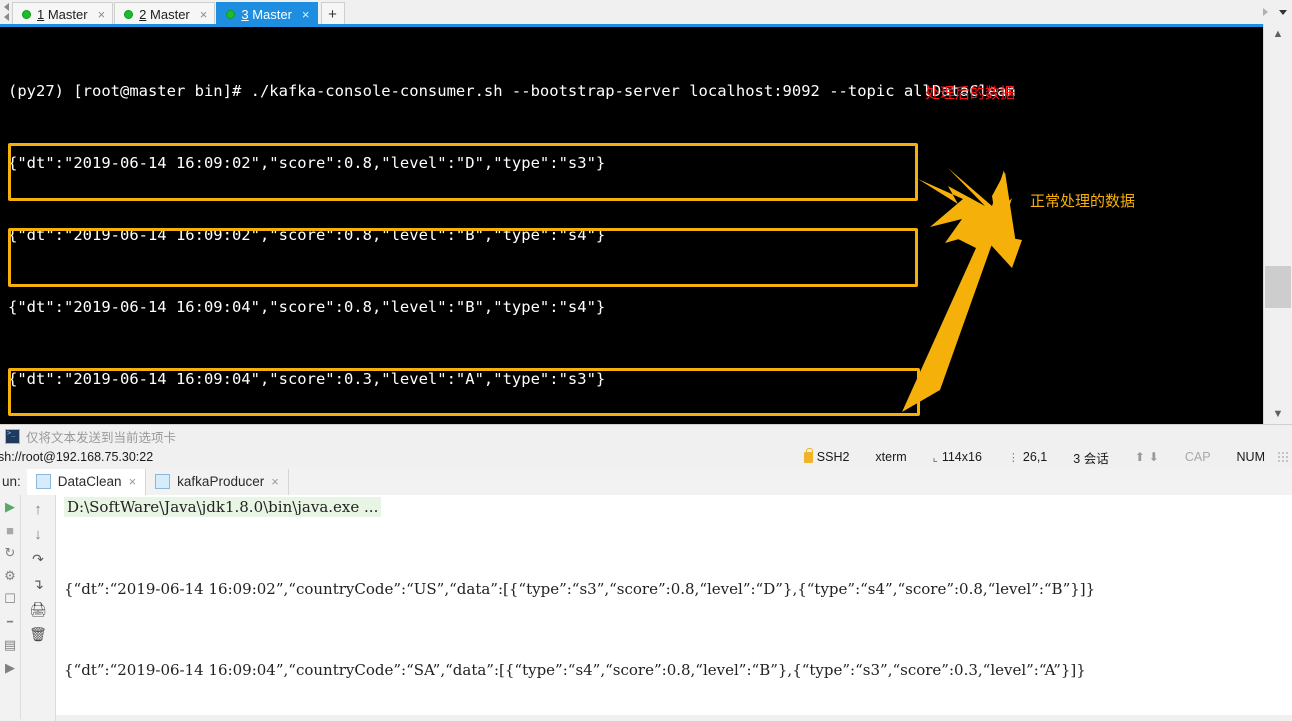 The height and width of the screenshot is (721, 1292). Describe the element at coordinates (38, 584) in the screenshot. I see `scroll-to-end-icon: ↴` at that location.